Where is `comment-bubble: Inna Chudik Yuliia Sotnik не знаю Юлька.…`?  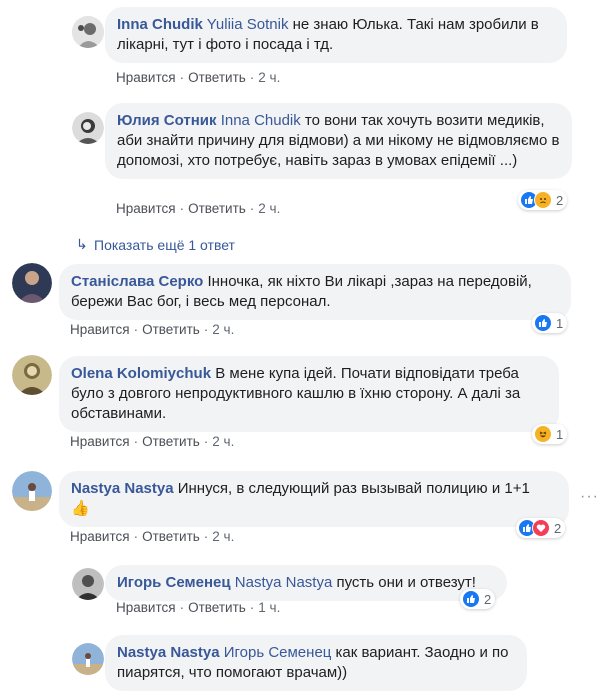 comment-bubble: Inna Chudik Yuliia Sotnik не знаю Юлька.… is located at coordinates (336, 35).